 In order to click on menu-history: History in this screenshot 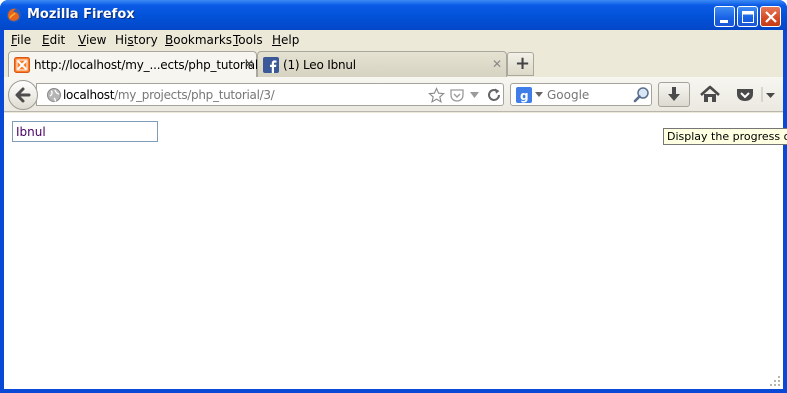, I will do `click(136, 40)`.